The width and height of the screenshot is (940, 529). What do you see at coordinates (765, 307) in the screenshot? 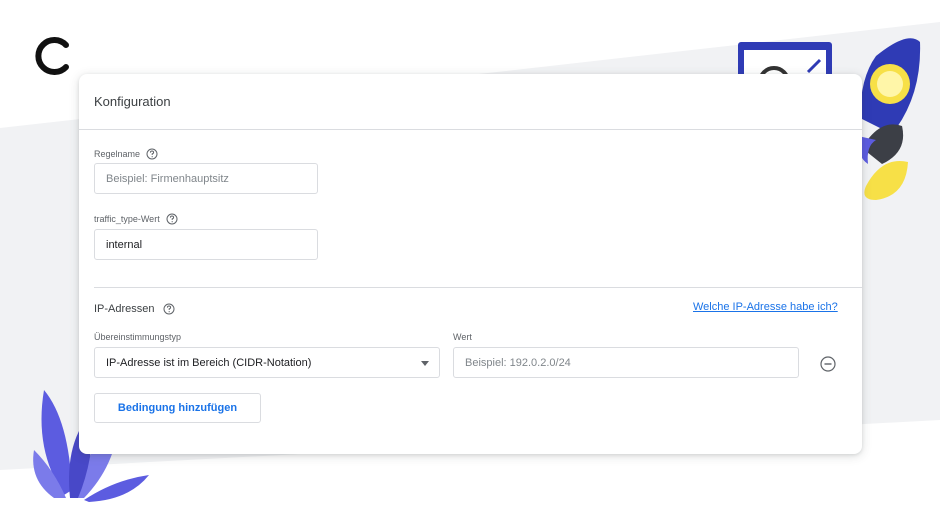
I see `which-ip-link: Welche IP-Adresse habe ich?` at bounding box center [765, 307].